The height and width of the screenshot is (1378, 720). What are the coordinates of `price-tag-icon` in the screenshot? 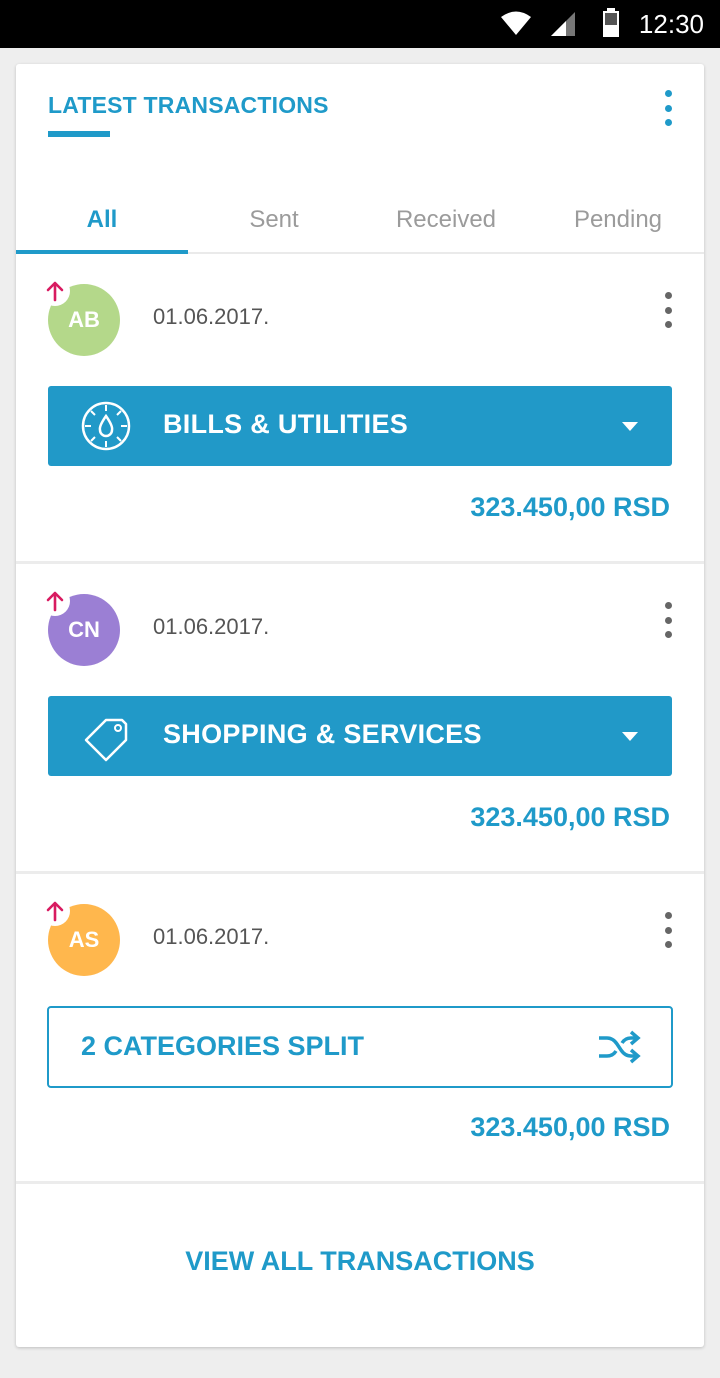 It's located at (106, 740).